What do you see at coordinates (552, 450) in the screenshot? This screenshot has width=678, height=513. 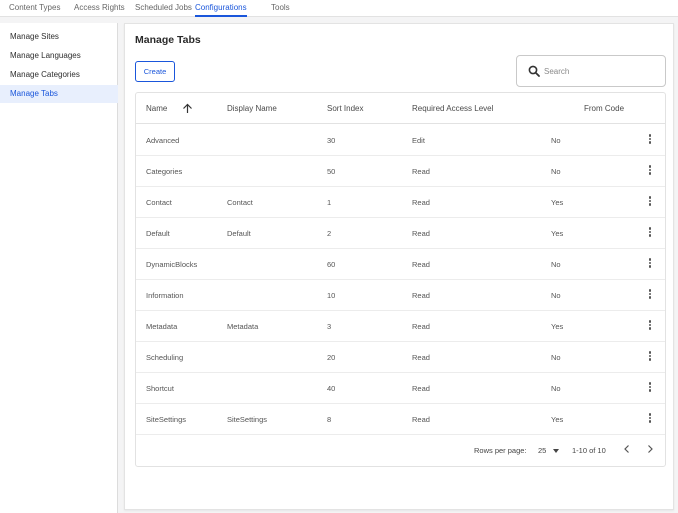 I see `rows-per-page-select: 25` at bounding box center [552, 450].